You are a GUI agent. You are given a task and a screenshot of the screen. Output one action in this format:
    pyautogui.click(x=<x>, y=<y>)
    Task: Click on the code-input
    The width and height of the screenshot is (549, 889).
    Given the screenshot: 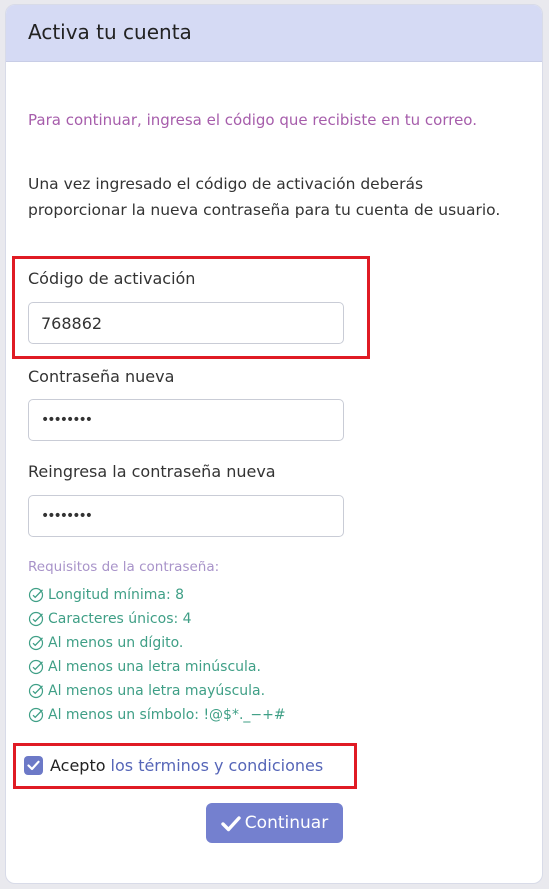 What is the action you would take?
    pyautogui.click(x=186, y=323)
    